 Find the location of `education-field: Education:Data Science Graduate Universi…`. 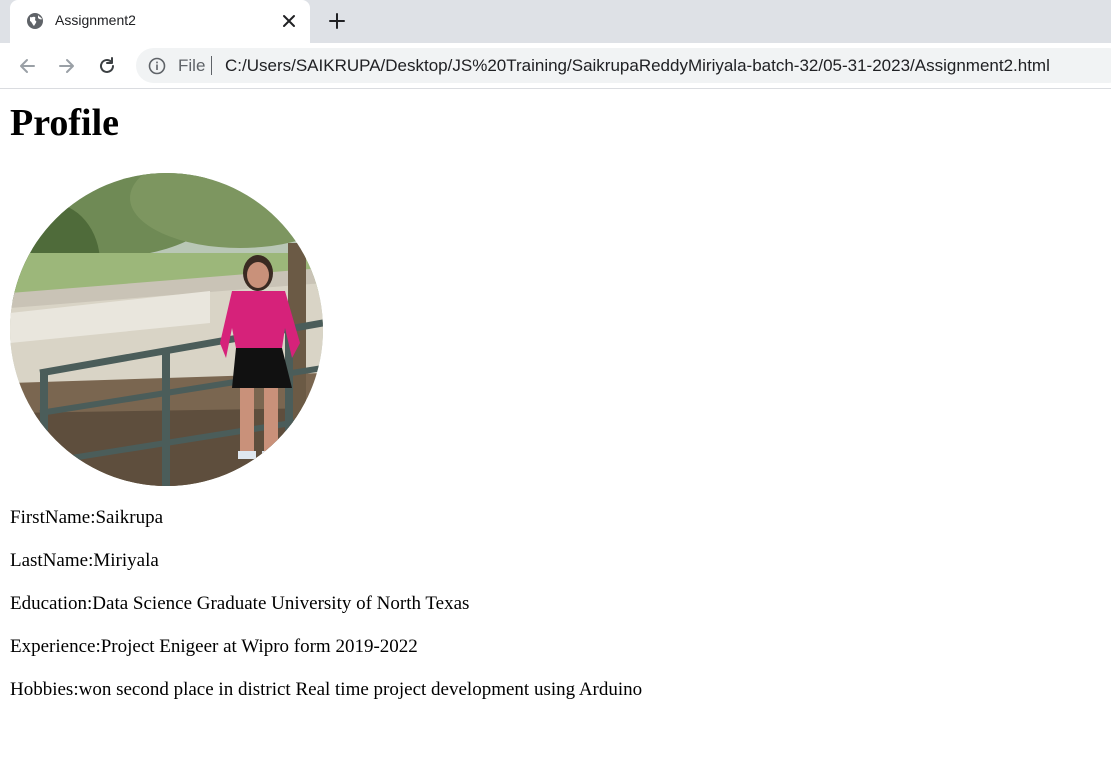

education-field: Education:Data Science Graduate Universi… is located at coordinates (240, 603).